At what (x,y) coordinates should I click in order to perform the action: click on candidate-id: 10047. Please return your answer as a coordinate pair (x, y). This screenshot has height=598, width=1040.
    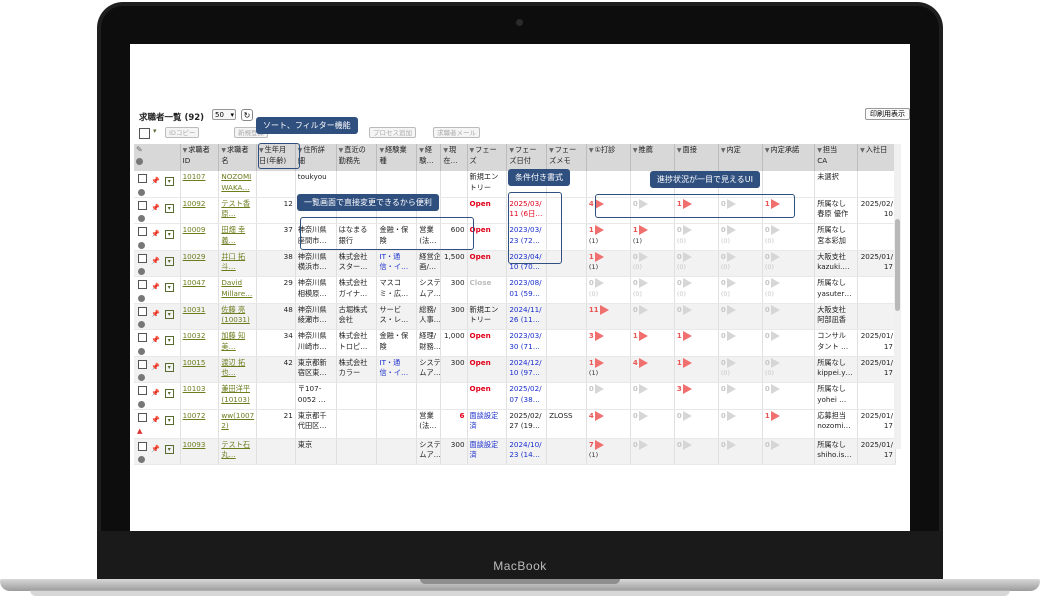
    Looking at the image, I should click on (200, 290).